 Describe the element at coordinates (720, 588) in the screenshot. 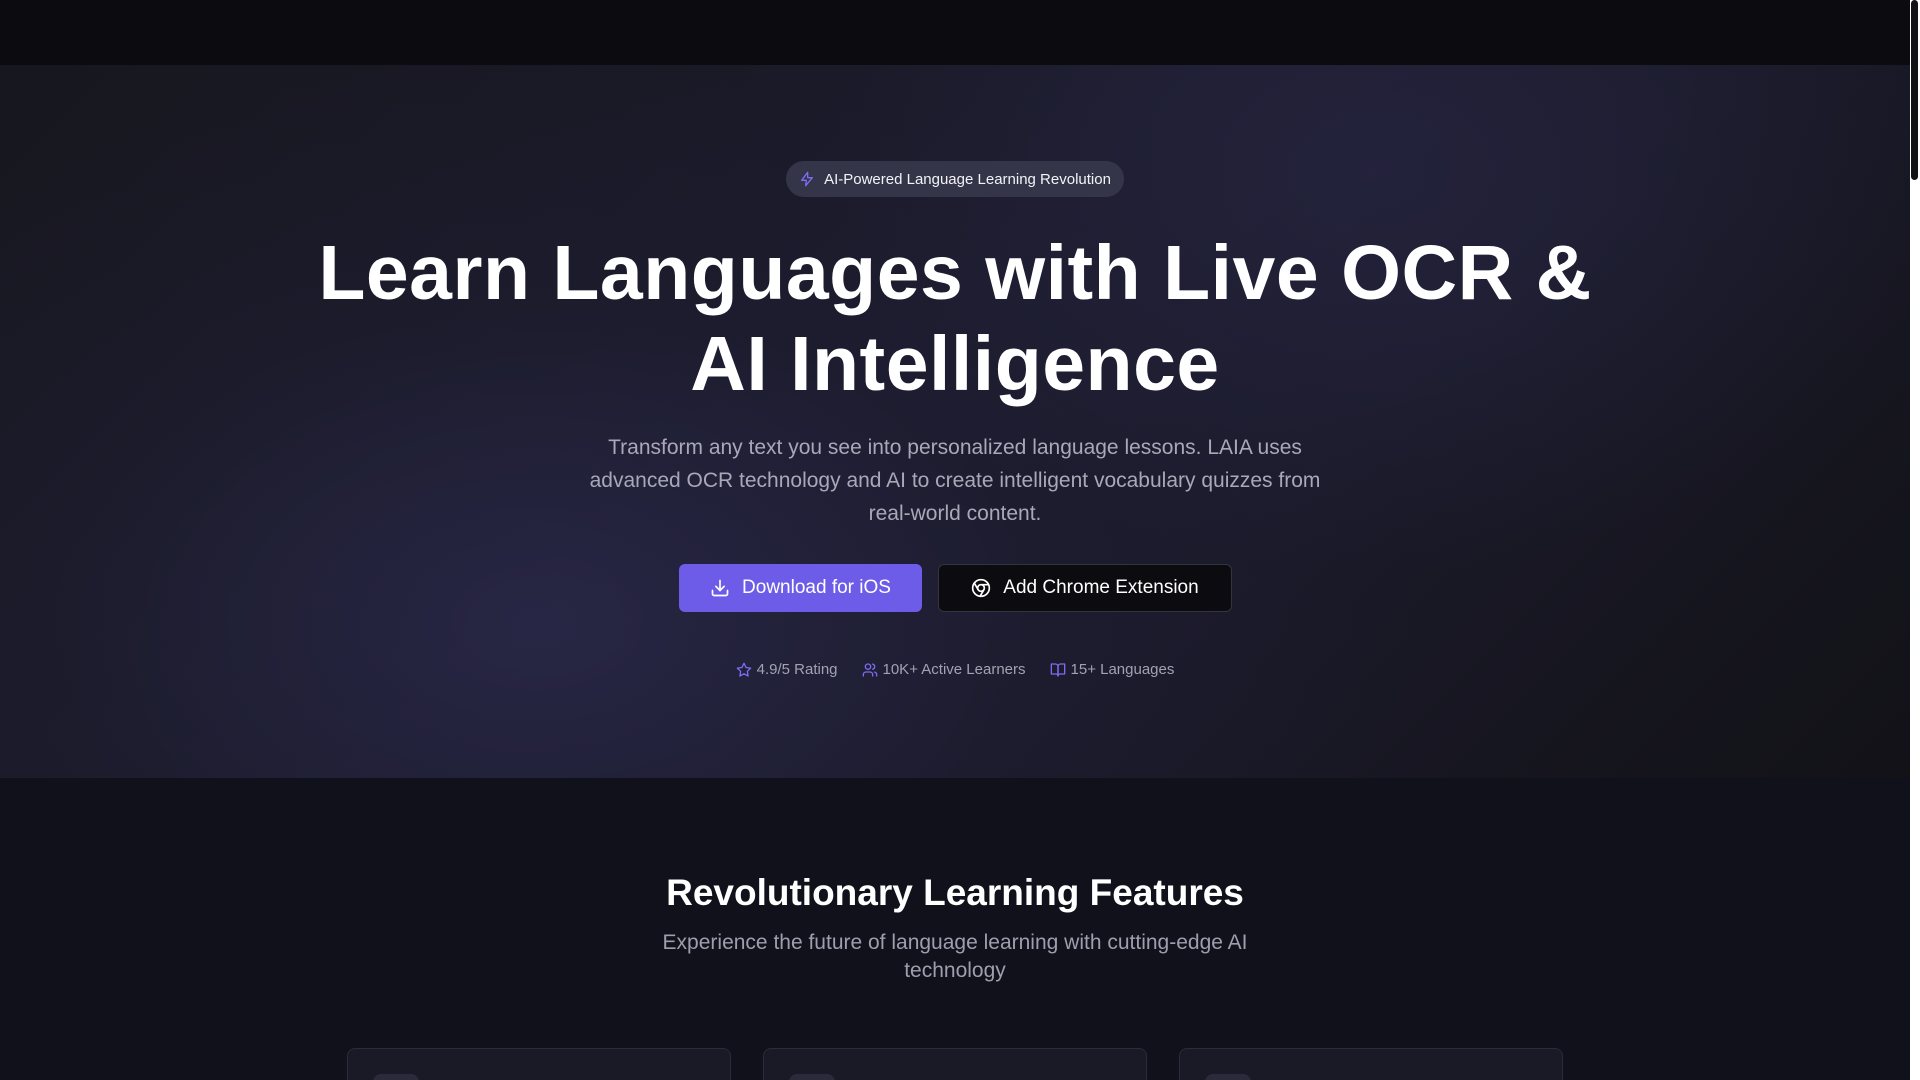

I see `download-icon` at that location.